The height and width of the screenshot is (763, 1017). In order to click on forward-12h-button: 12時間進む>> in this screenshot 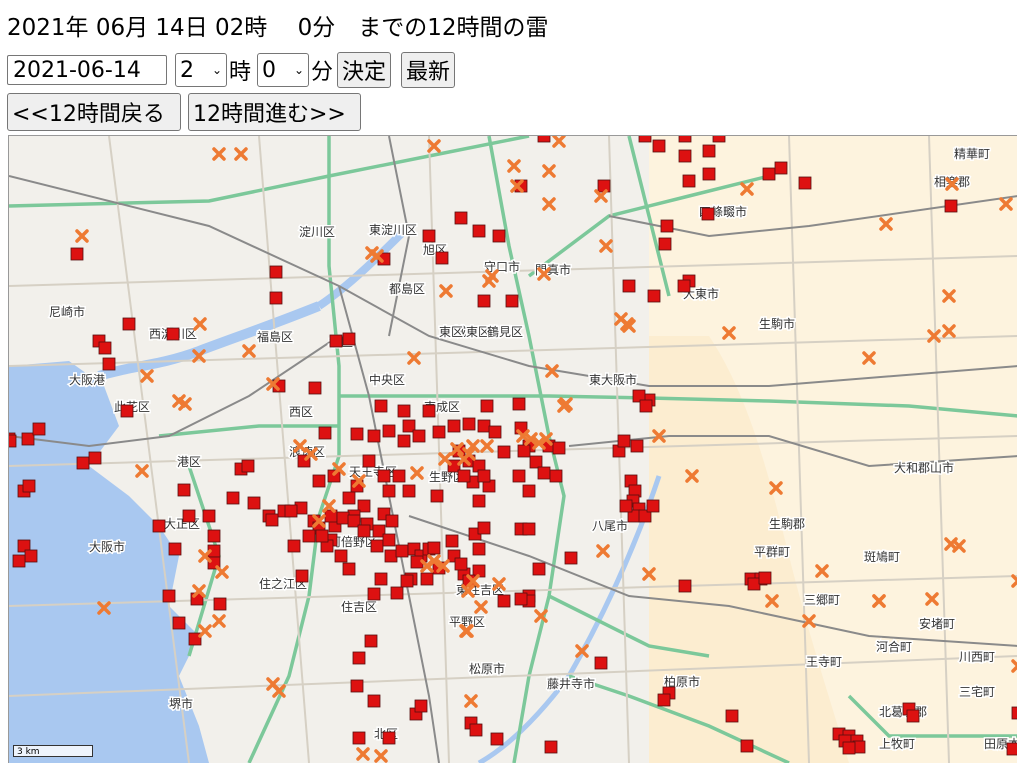, I will do `click(274, 112)`.